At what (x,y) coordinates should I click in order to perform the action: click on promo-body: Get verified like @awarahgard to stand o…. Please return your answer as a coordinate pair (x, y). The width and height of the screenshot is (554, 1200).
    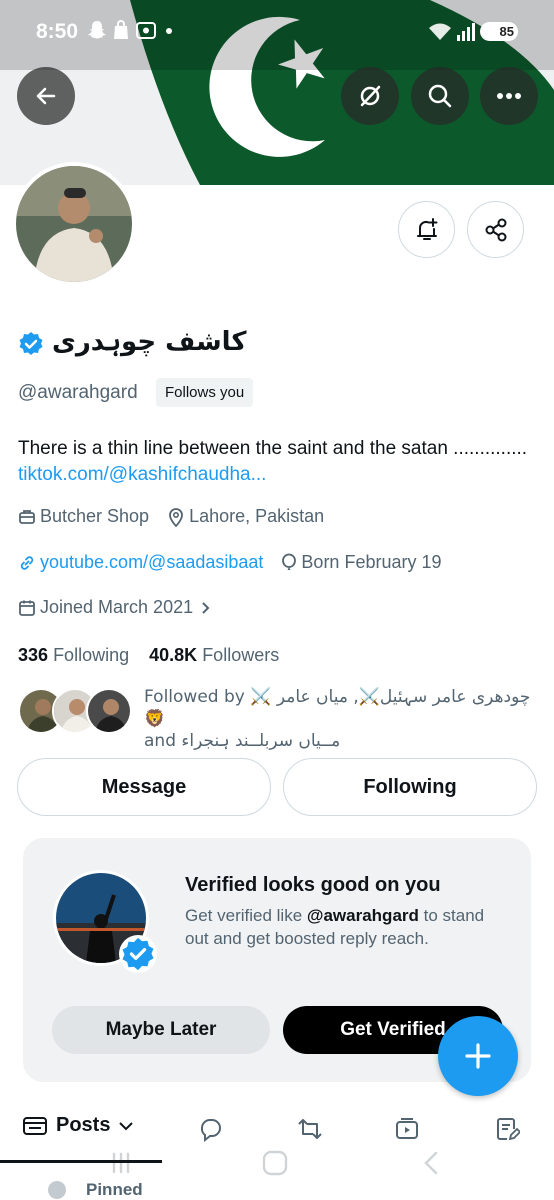
    Looking at the image, I should click on (335, 927).